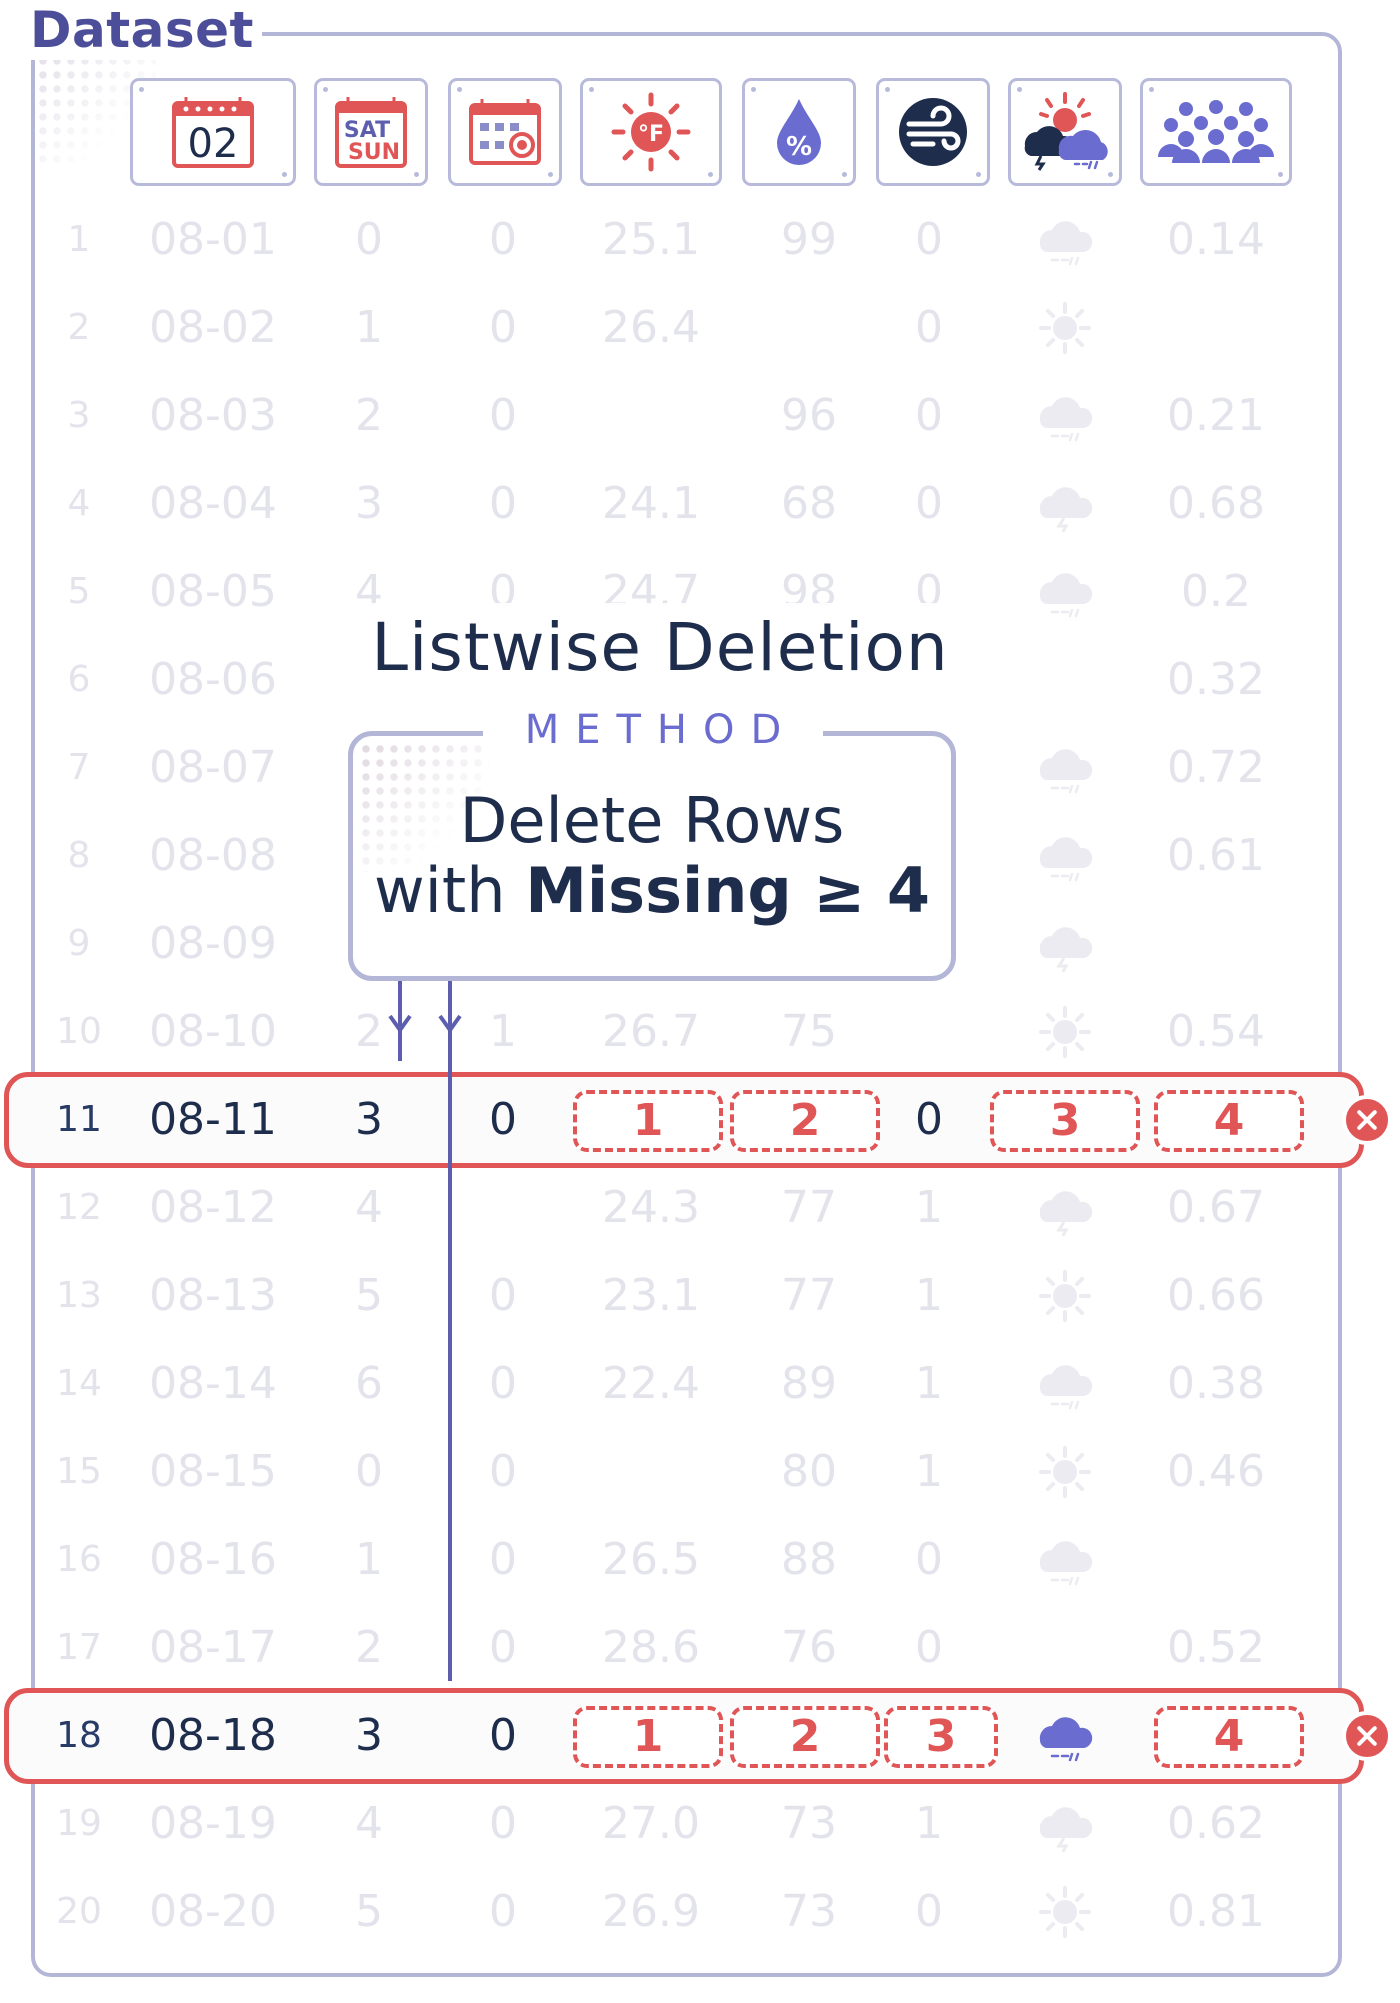 The height and width of the screenshot is (2003, 1400). Describe the element at coordinates (1065, 1121) in the screenshot. I see `missing-value-marker: 3` at that location.